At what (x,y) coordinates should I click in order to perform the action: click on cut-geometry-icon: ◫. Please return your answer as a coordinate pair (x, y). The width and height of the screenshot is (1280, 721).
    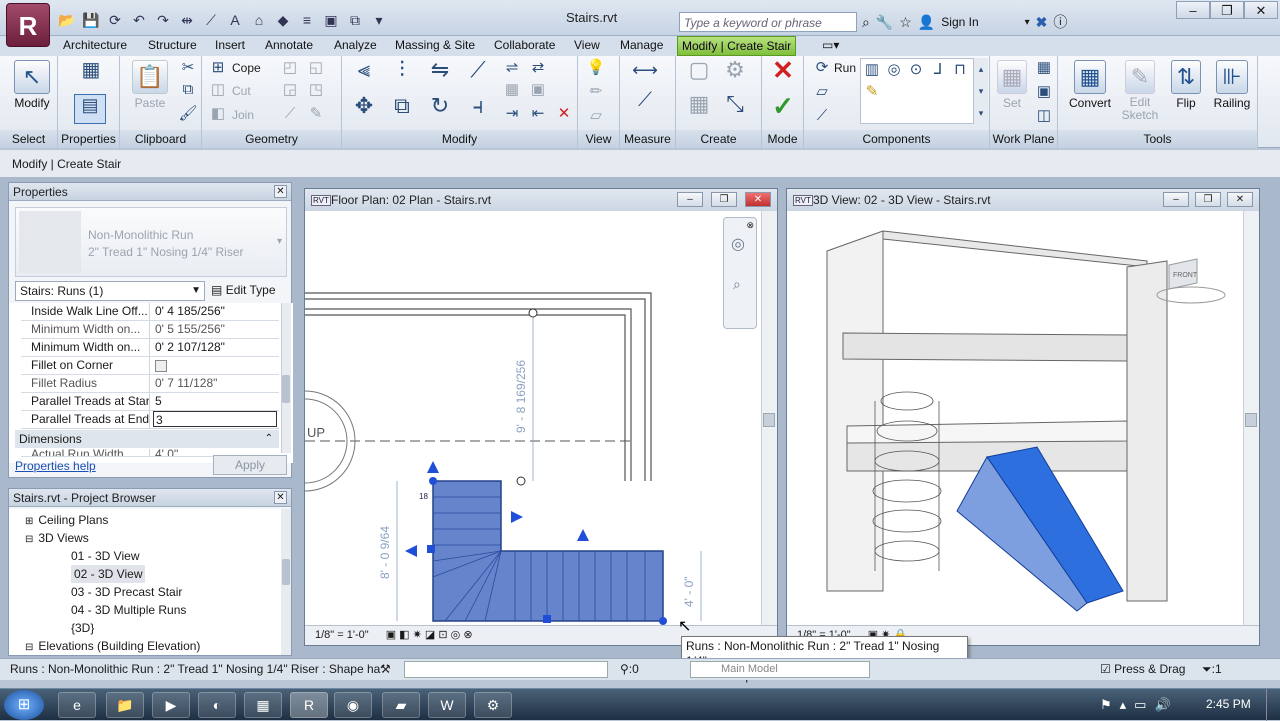
    Looking at the image, I should click on (218, 90).